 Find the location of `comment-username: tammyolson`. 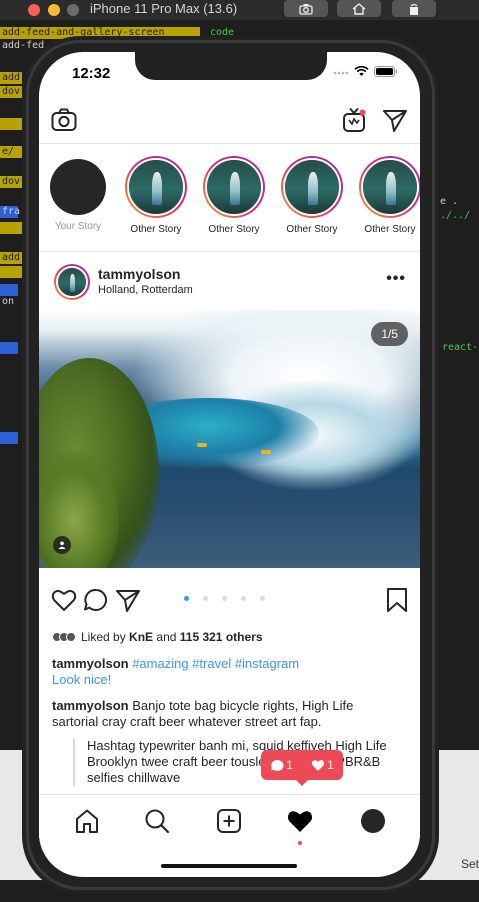

comment-username: tammyolson is located at coordinates (90, 705).